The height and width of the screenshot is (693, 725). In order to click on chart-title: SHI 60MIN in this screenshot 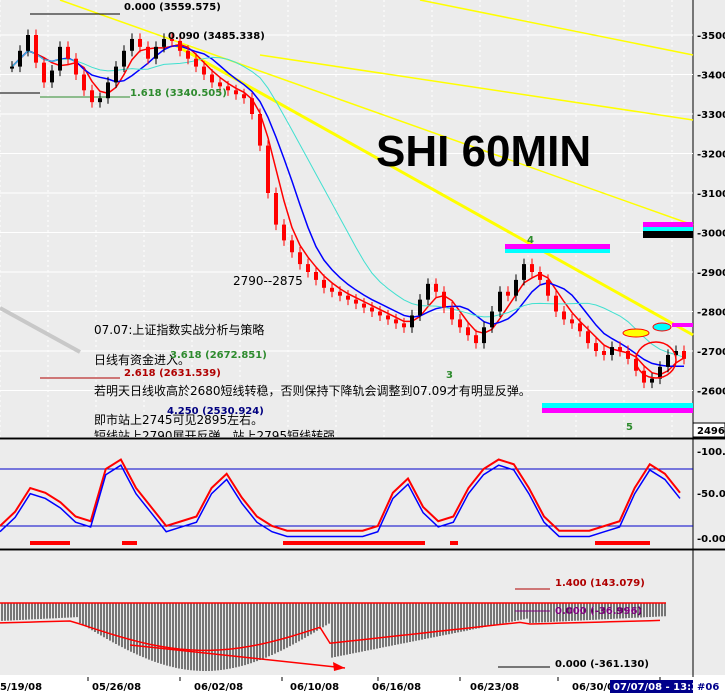, I will do `click(483, 151)`.